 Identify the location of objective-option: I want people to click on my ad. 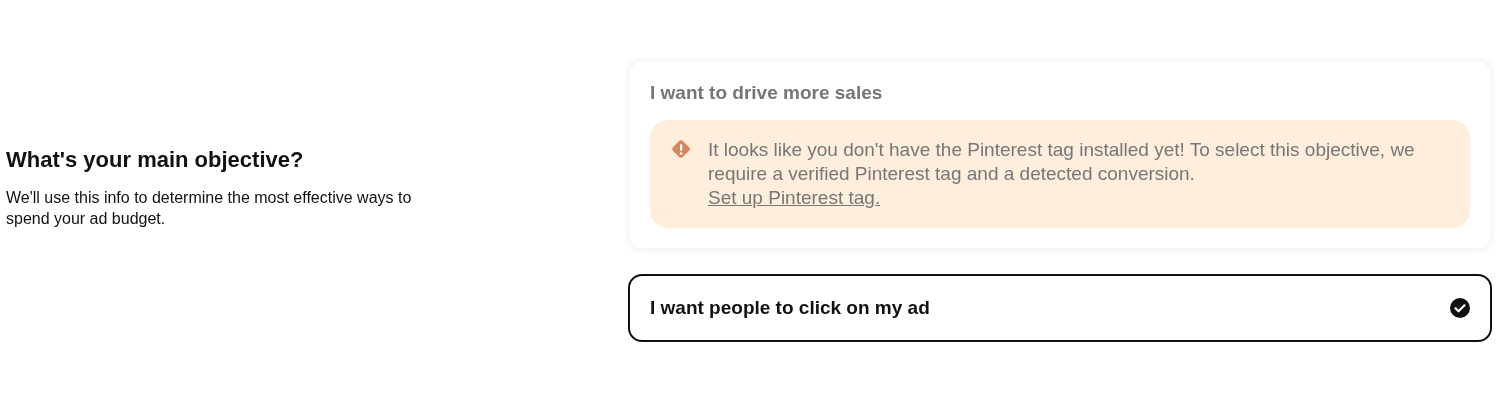
(1060, 308).